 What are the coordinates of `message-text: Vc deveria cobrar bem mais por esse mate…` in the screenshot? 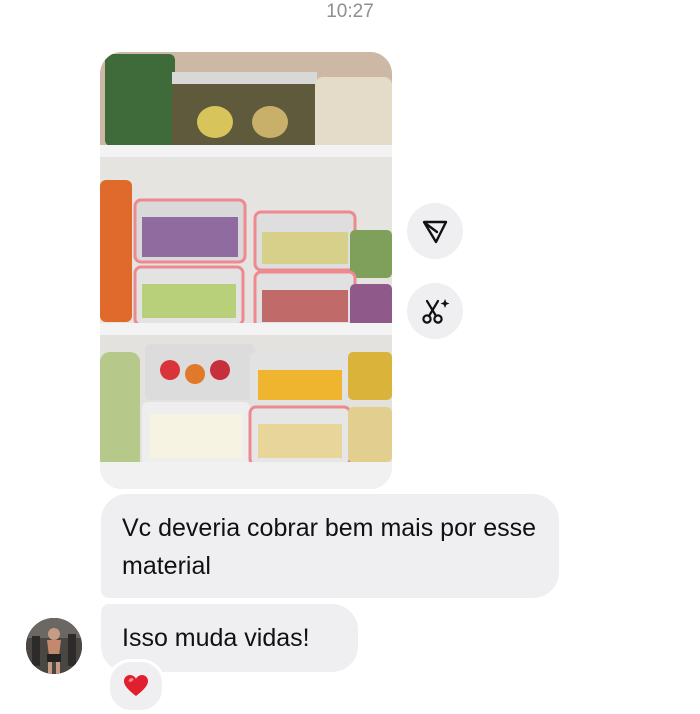 It's located at (329, 547).